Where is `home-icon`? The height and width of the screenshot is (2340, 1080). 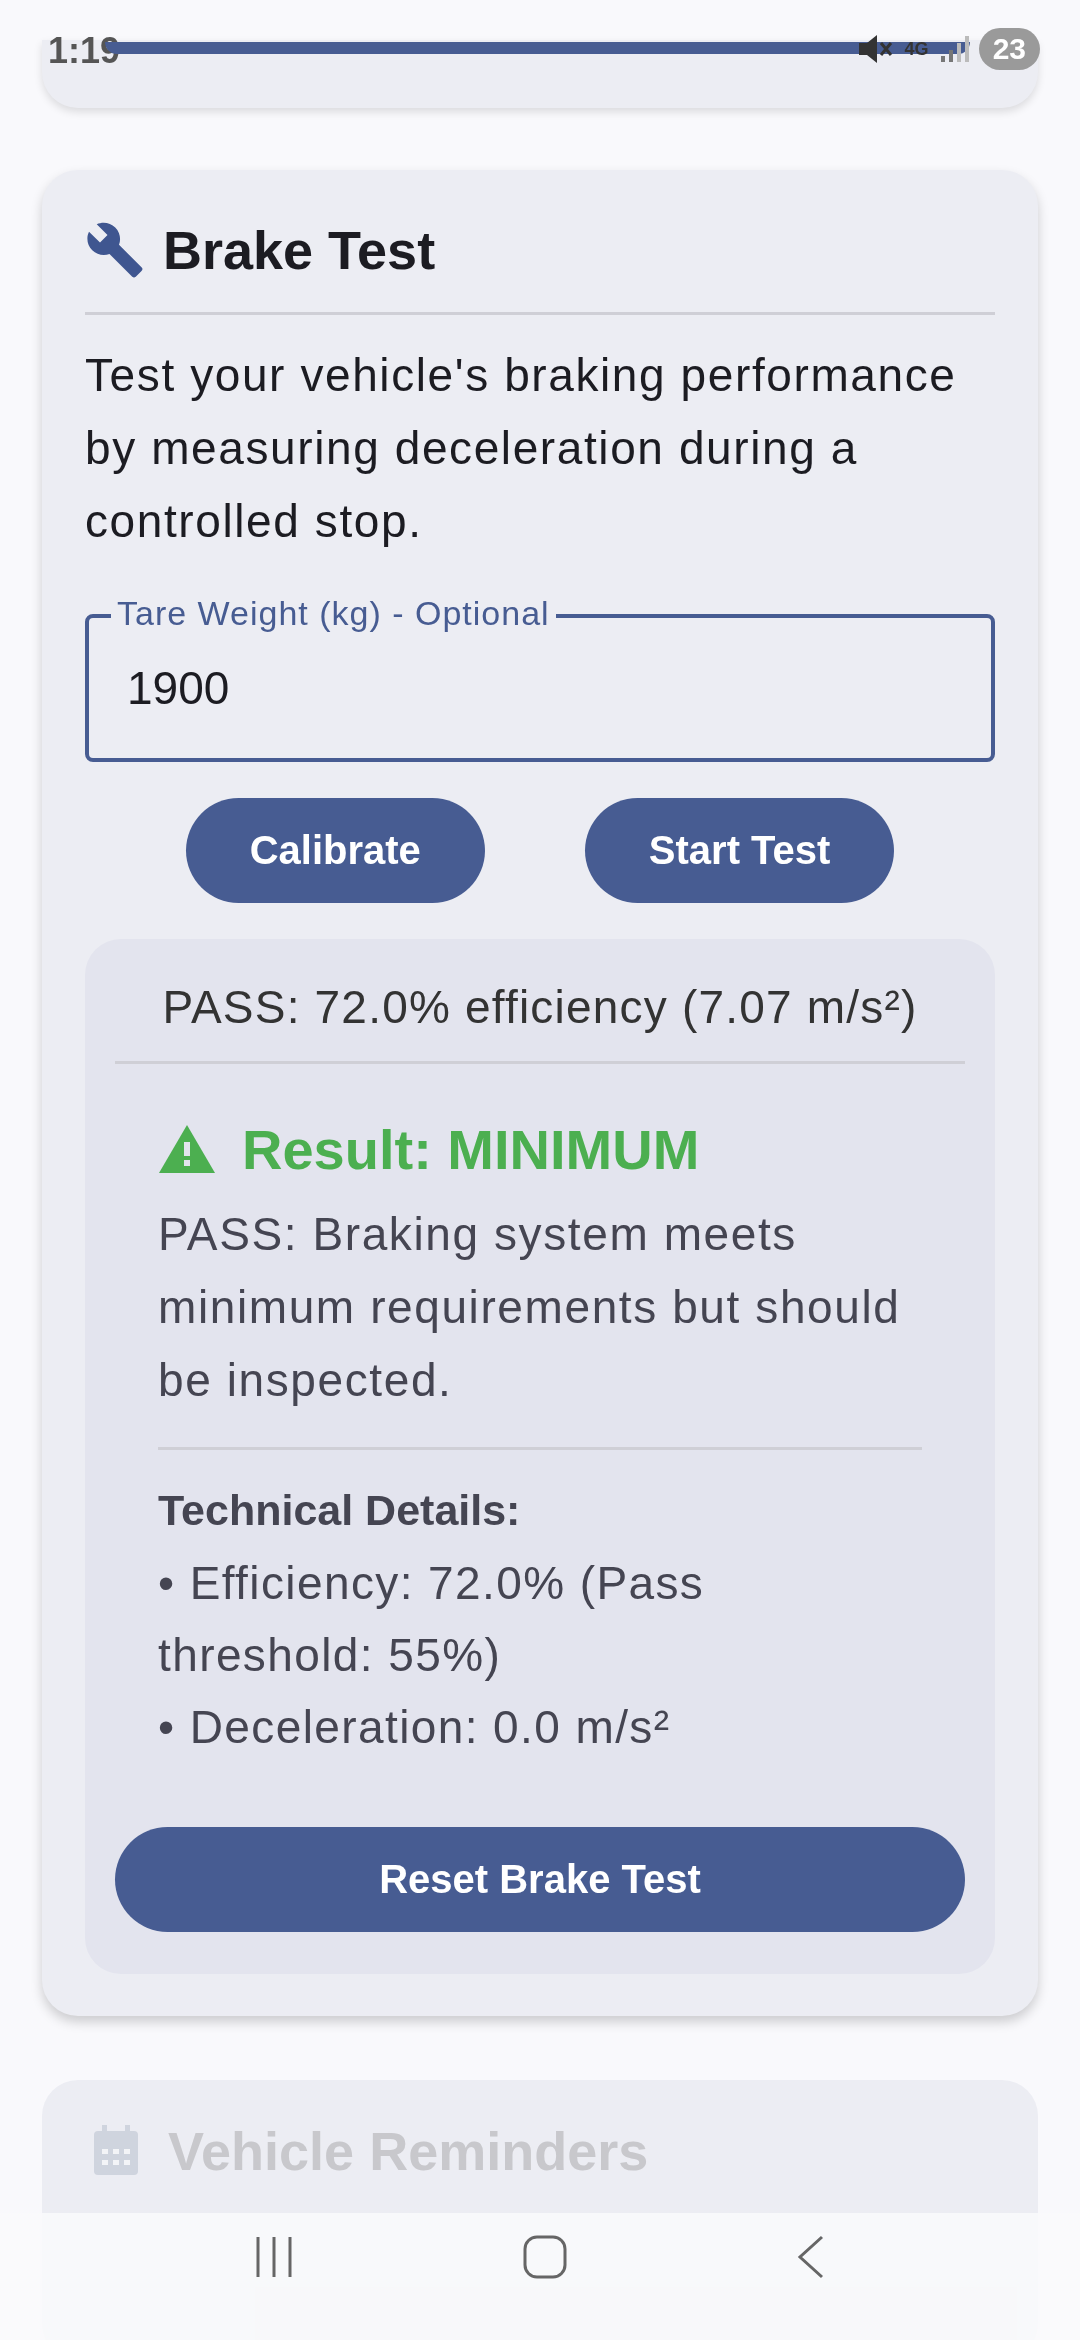
home-icon is located at coordinates (545, 2256).